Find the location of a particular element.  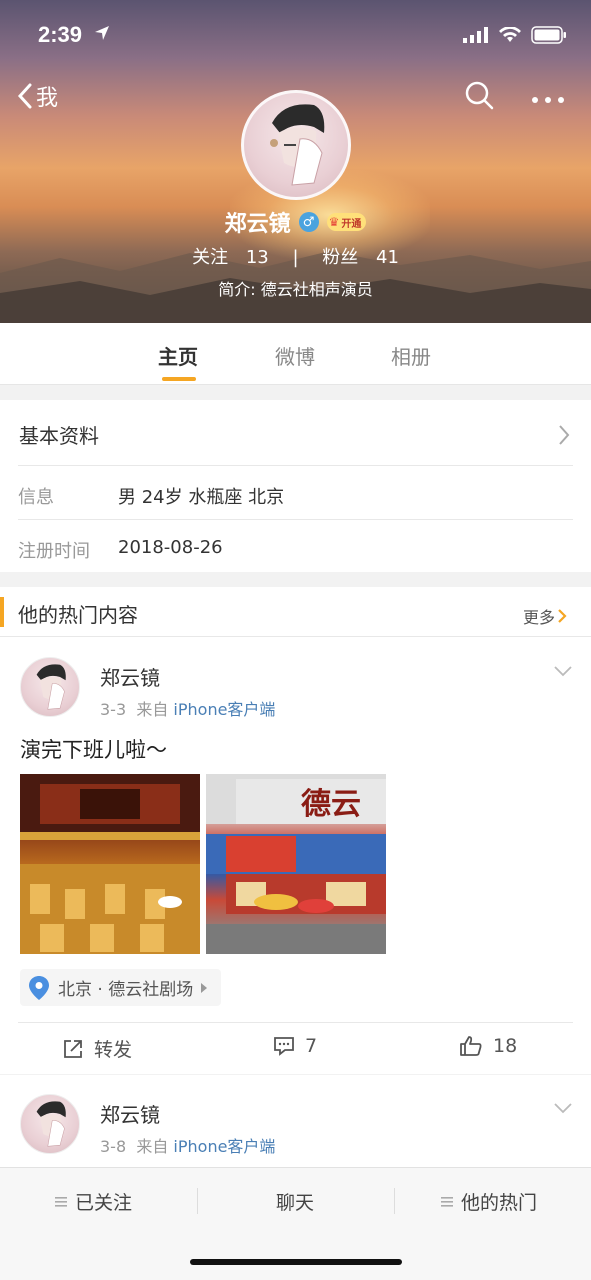

post-card: 郑云镜 3-8 来自 iPhone客户端 is located at coordinates (295, 1125).